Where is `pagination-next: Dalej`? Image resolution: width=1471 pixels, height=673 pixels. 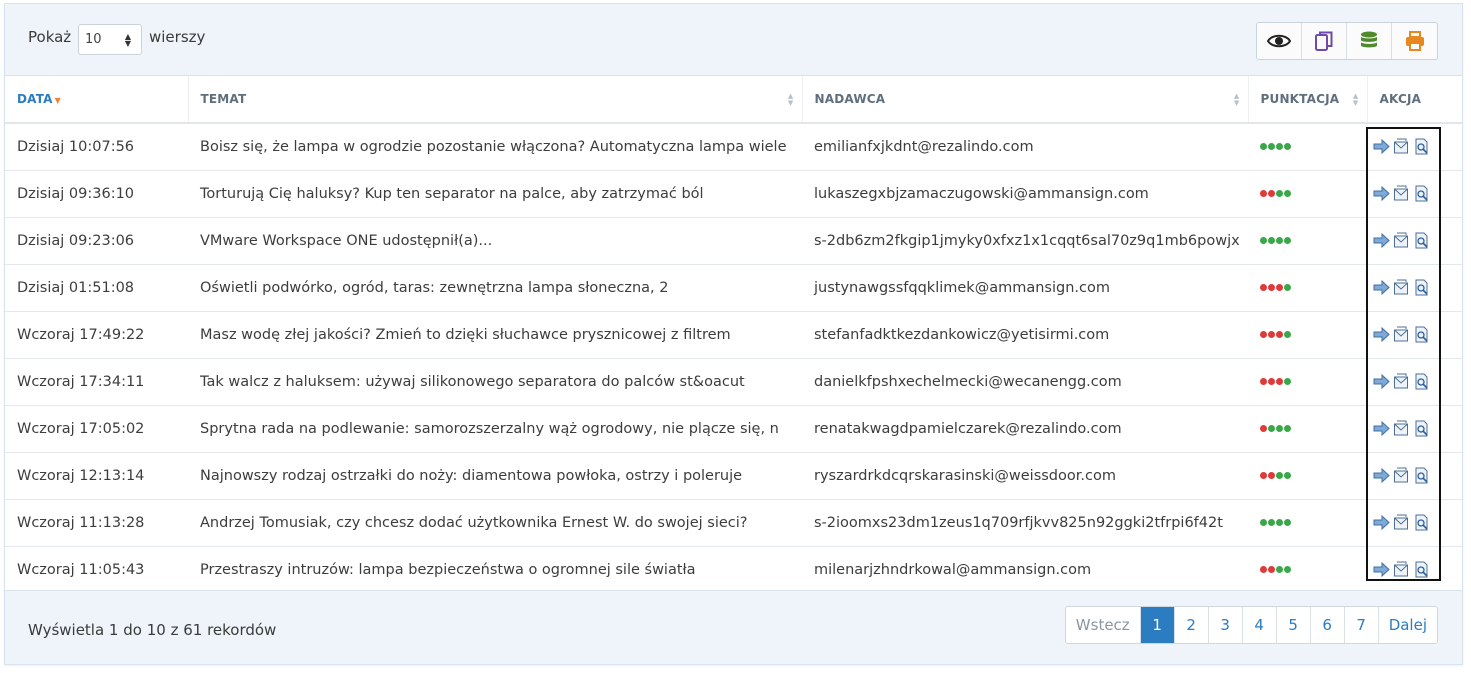 pagination-next: Dalej is located at coordinates (1407, 625).